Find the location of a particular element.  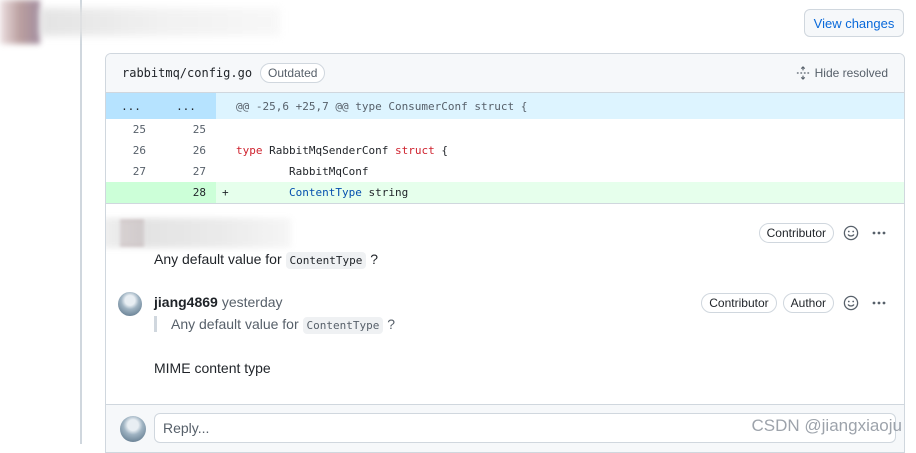

author-name: jiang4869 is located at coordinates (186, 302).